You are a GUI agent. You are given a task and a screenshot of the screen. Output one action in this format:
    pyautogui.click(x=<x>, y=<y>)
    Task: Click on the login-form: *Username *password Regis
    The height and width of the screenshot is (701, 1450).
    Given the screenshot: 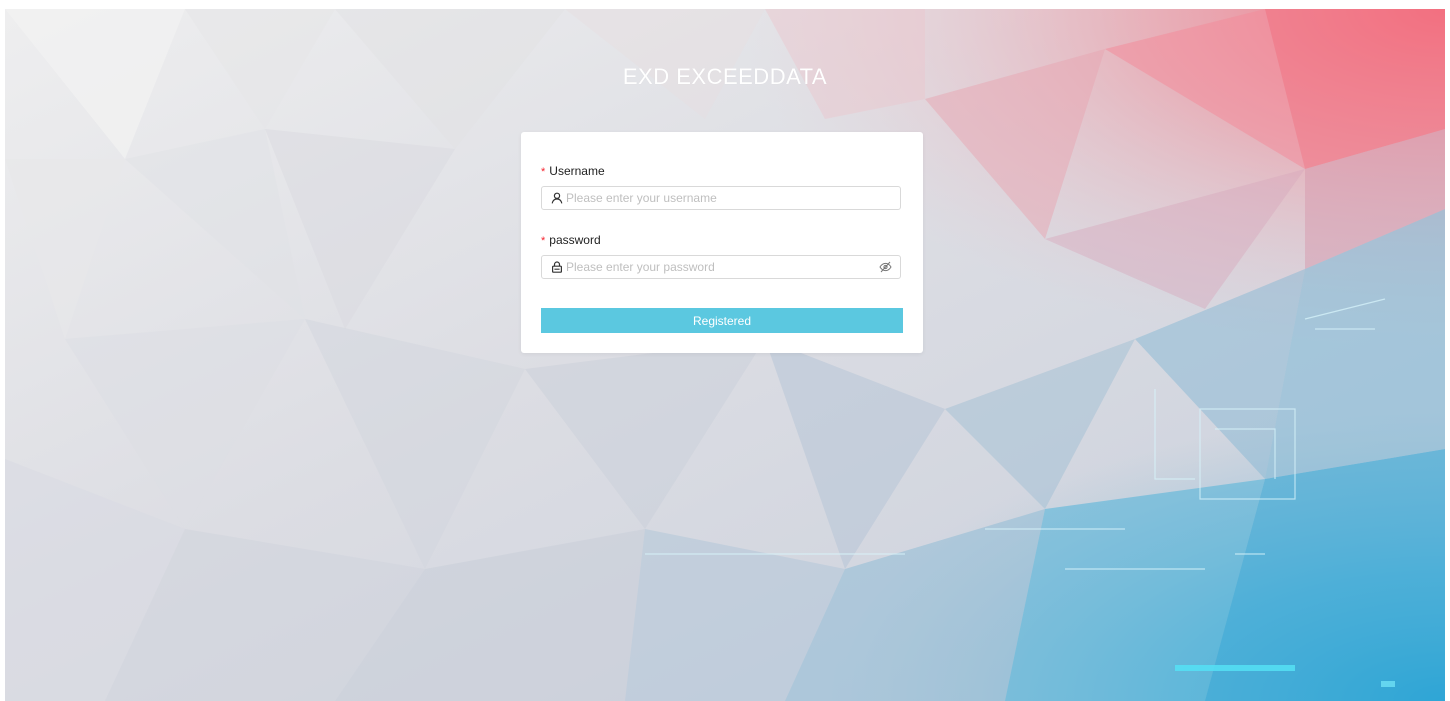 What is the action you would take?
    pyautogui.click(x=722, y=242)
    